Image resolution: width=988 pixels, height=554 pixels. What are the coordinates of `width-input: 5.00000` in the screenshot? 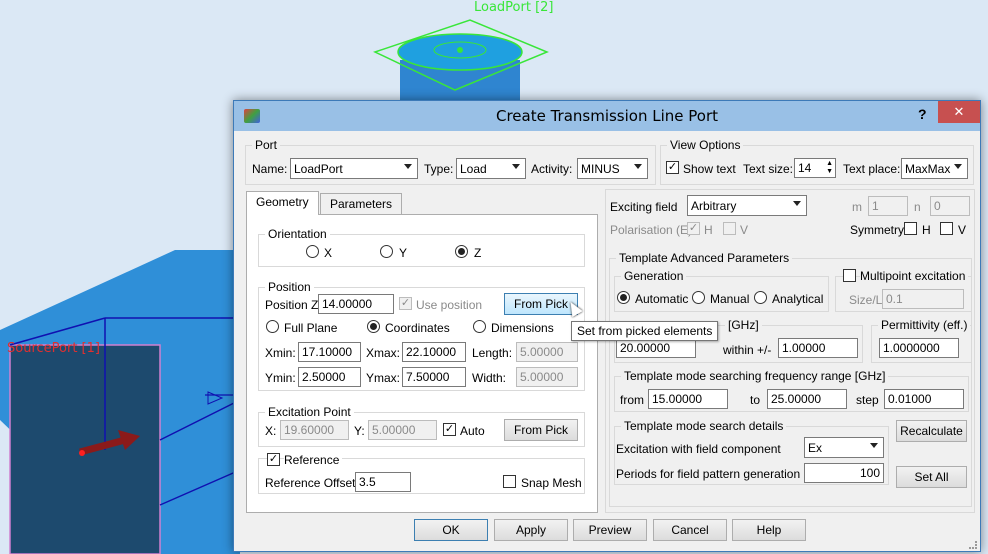 It's located at (547, 377).